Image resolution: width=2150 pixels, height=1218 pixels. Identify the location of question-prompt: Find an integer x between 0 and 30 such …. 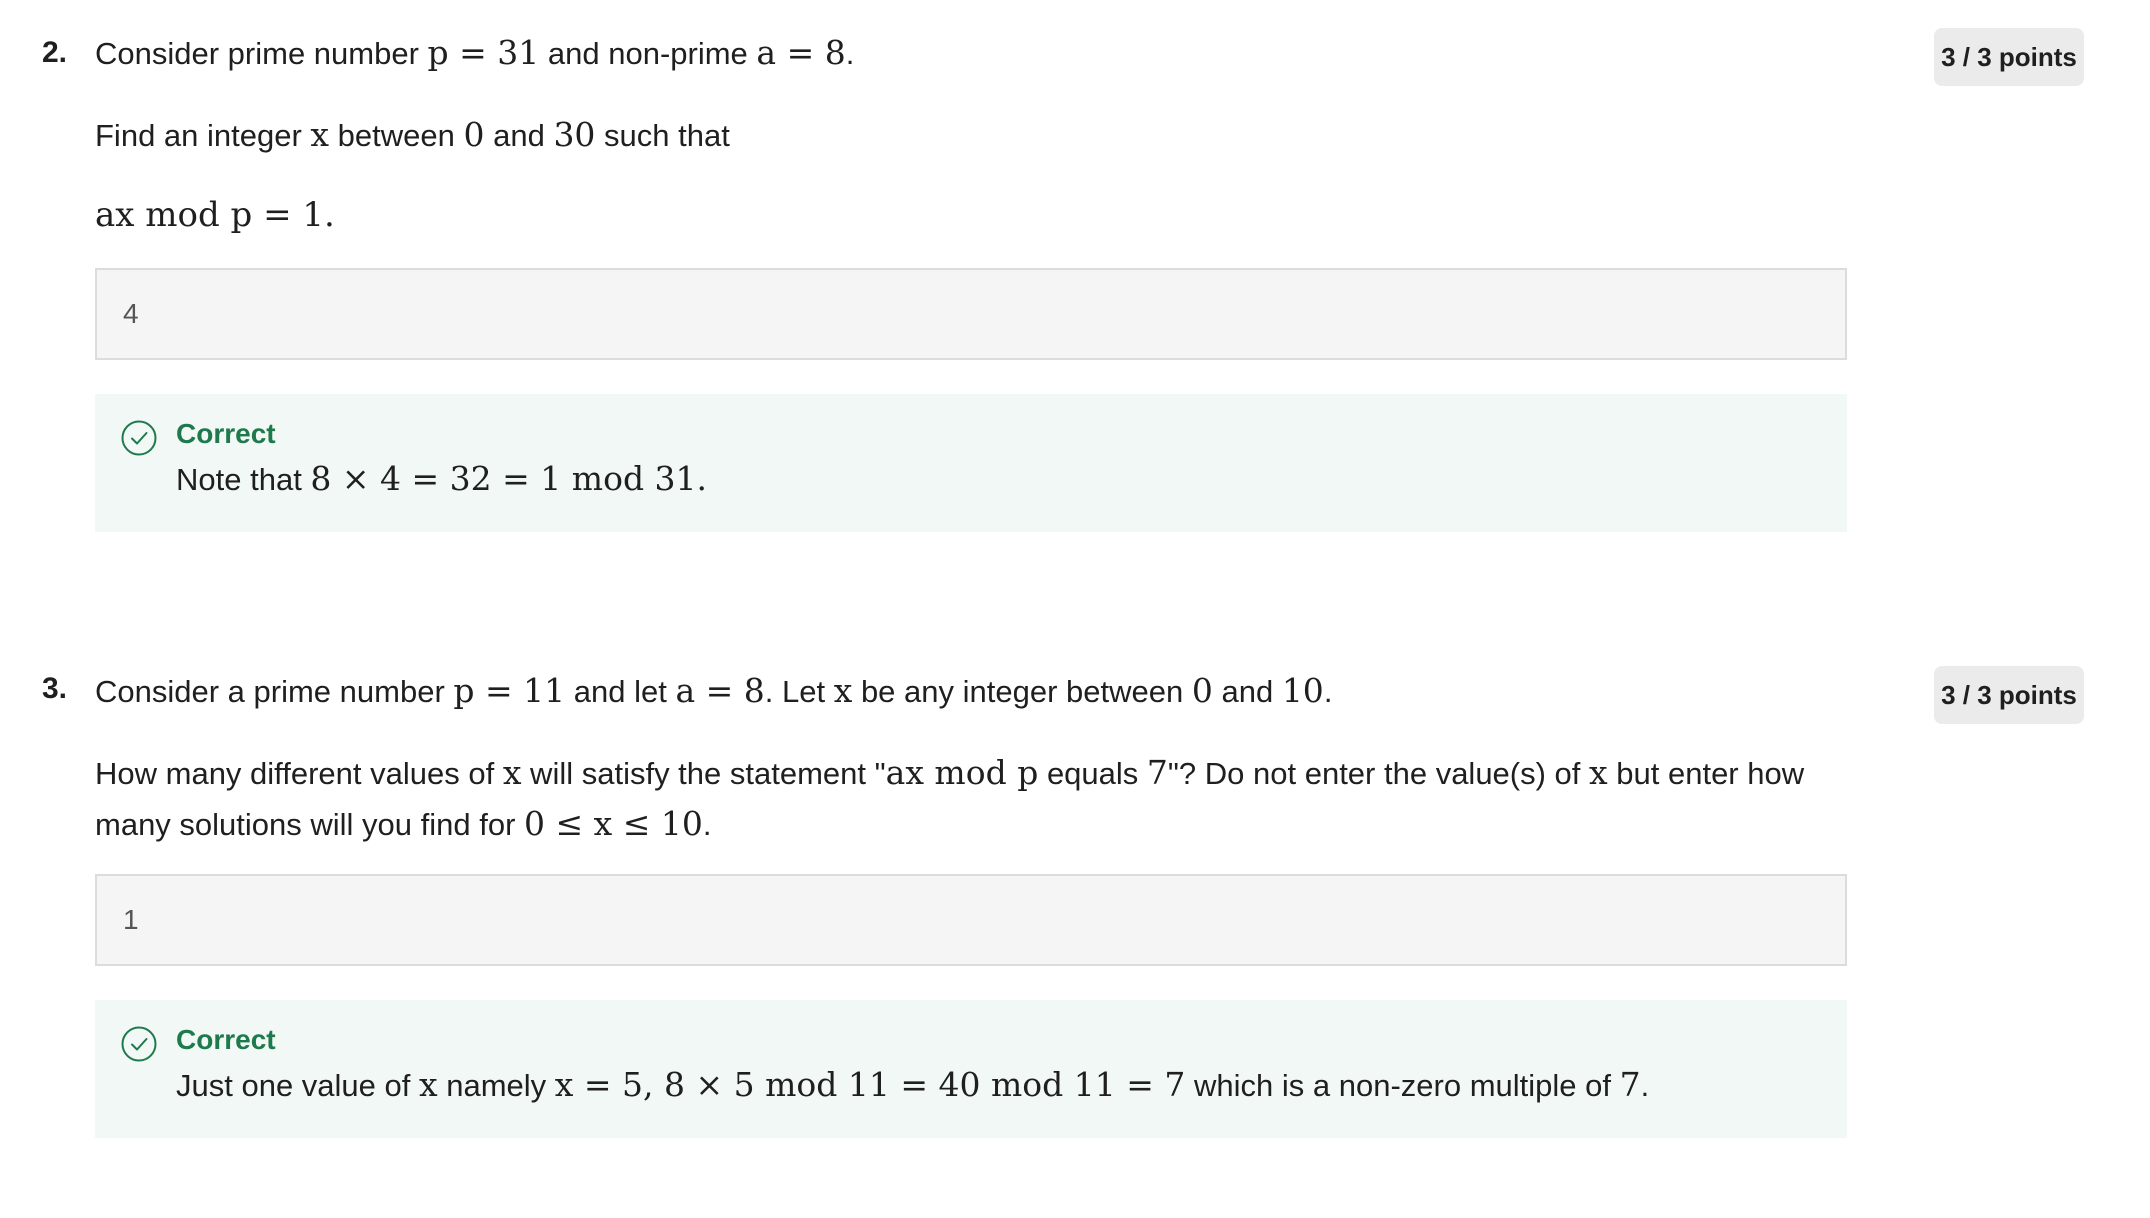
(412, 134).